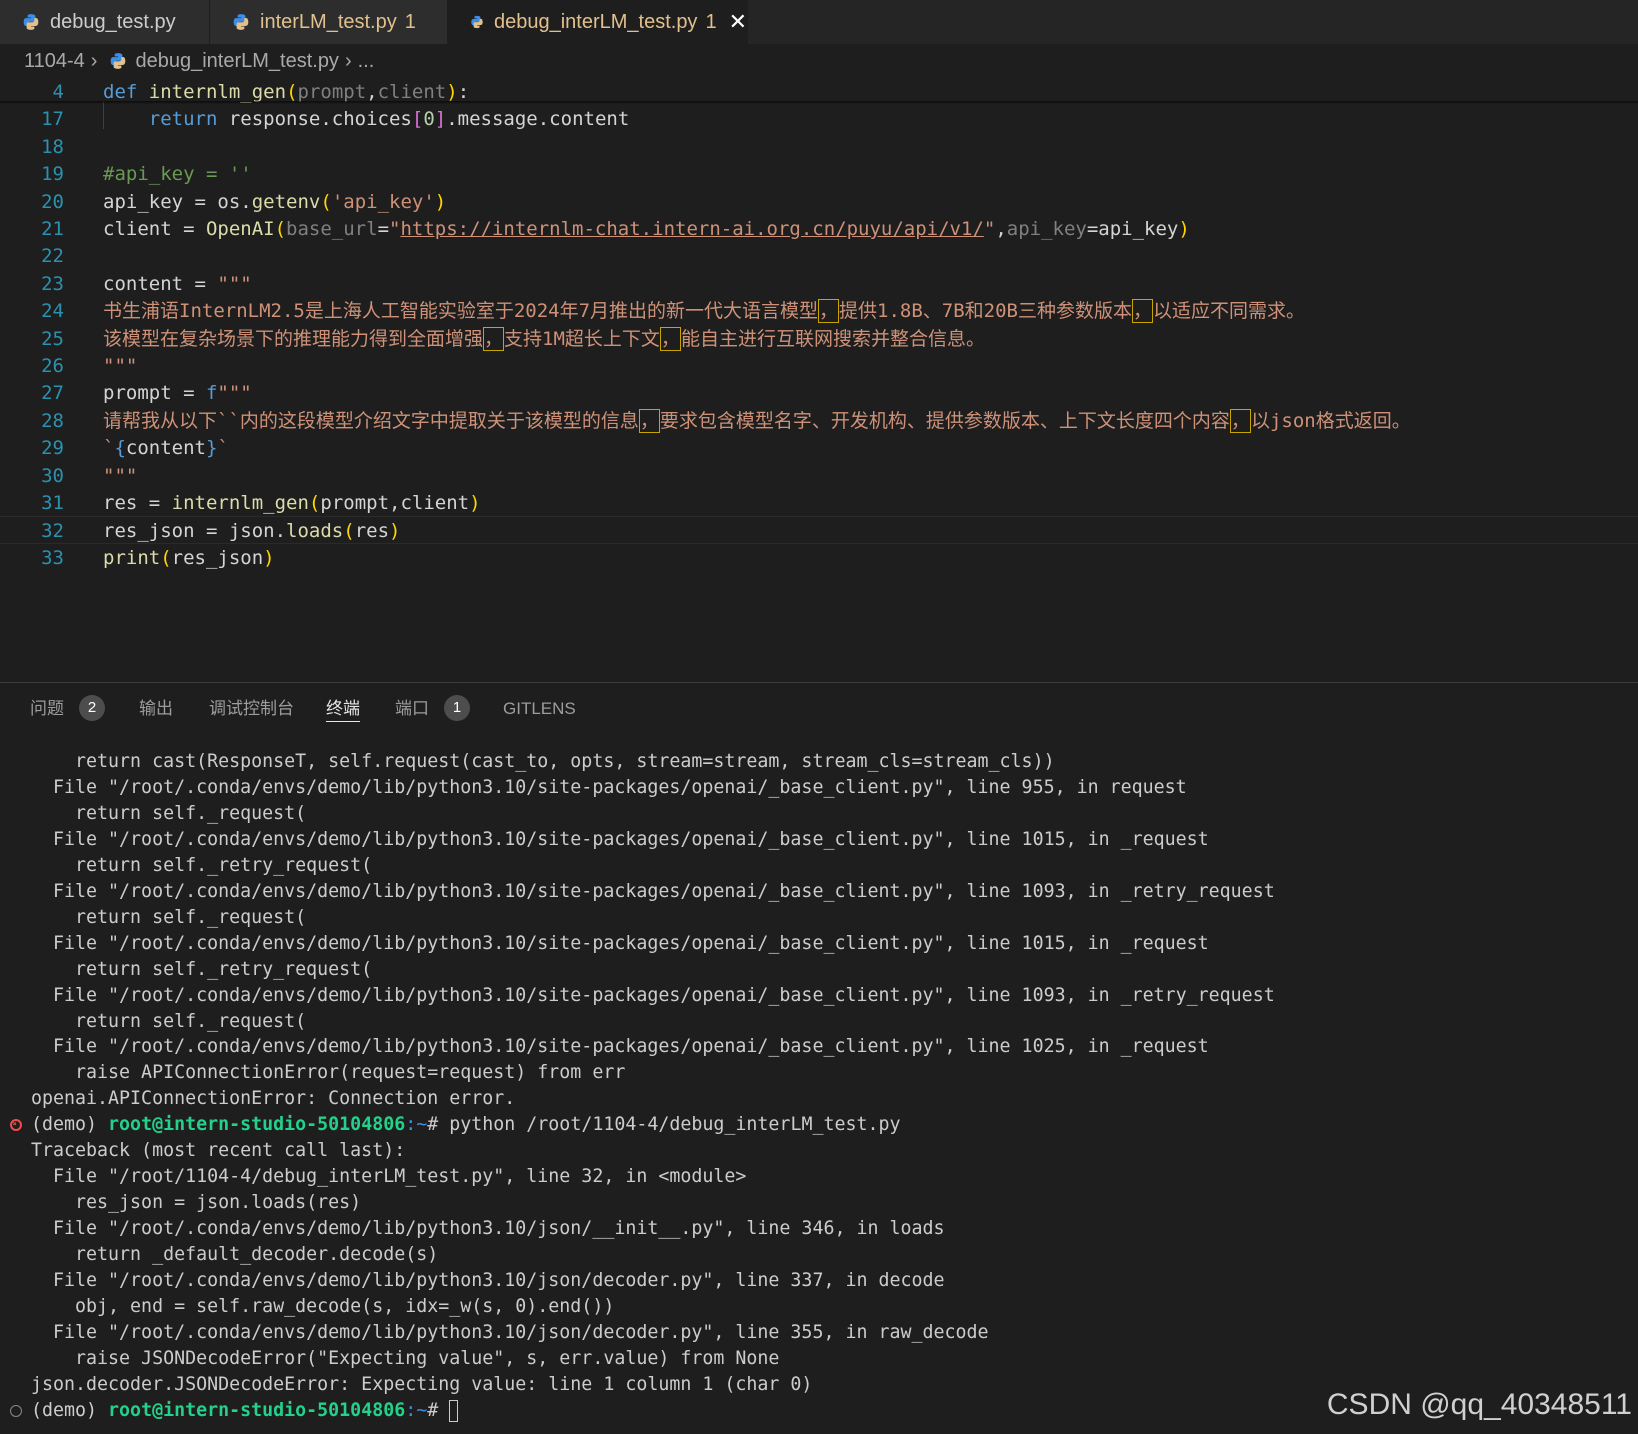  What do you see at coordinates (52, 448) in the screenshot?
I see `line-number: 29` at bounding box center [52, 448].